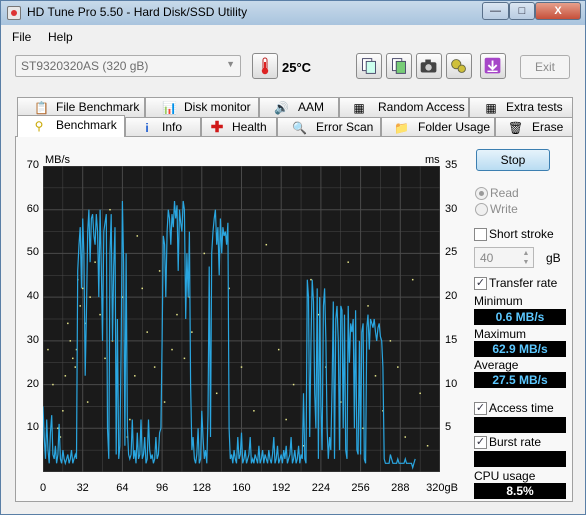  I want to click on x-tick-label: 32, so click(82, 488).